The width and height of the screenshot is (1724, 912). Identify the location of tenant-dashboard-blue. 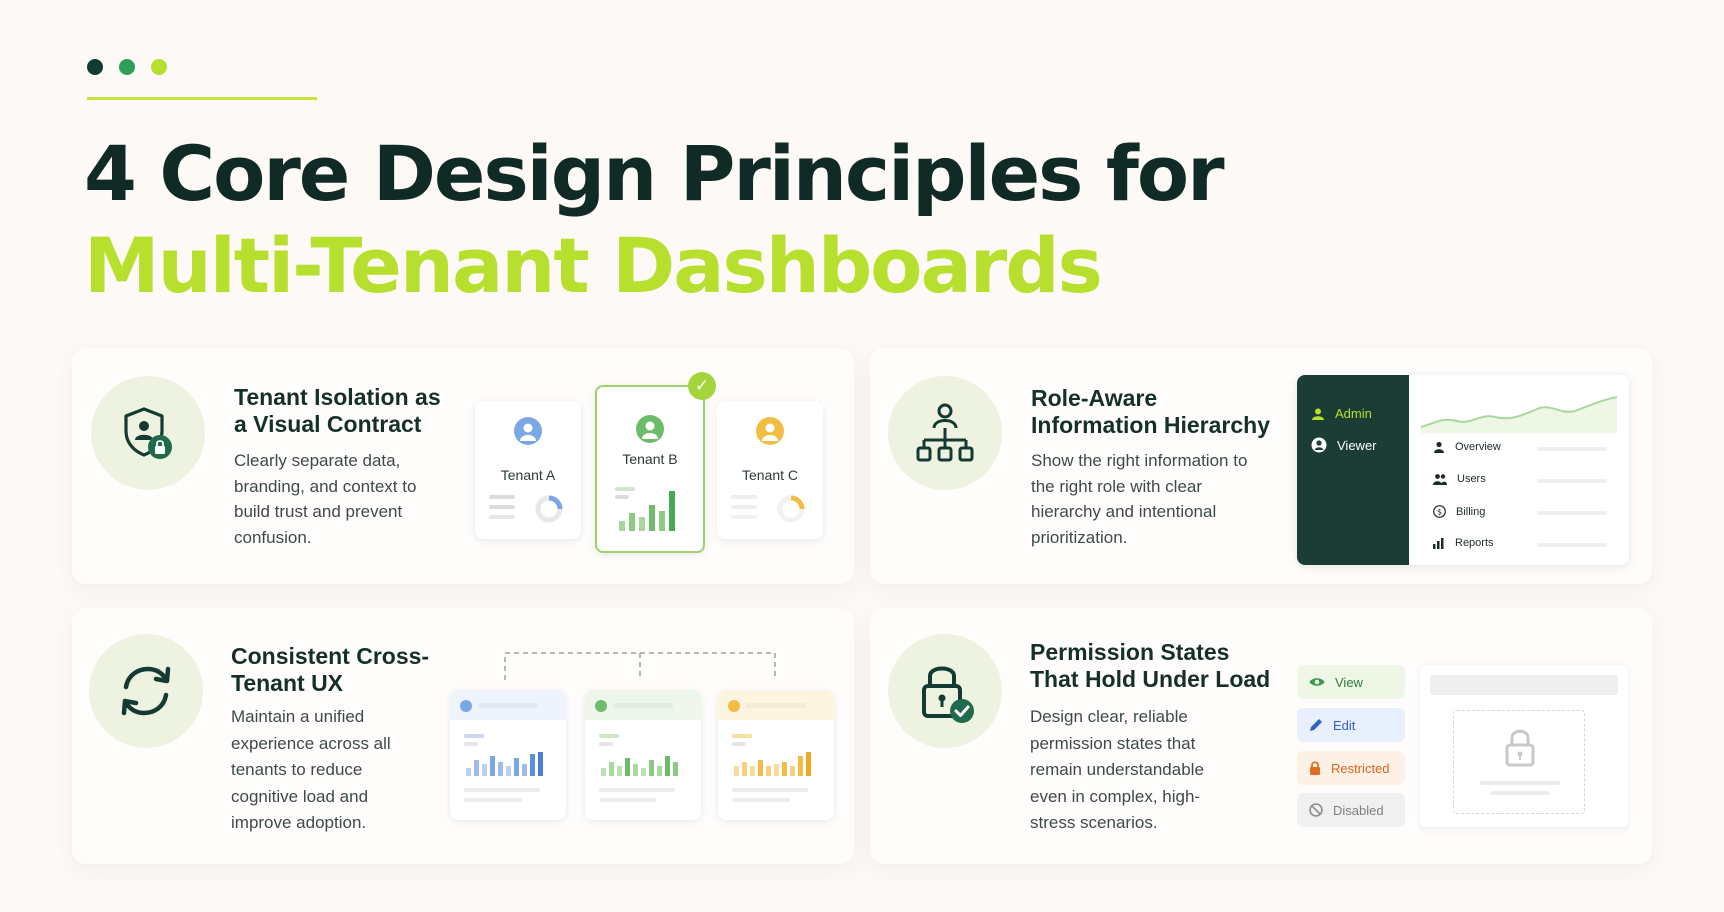
(508, 755).